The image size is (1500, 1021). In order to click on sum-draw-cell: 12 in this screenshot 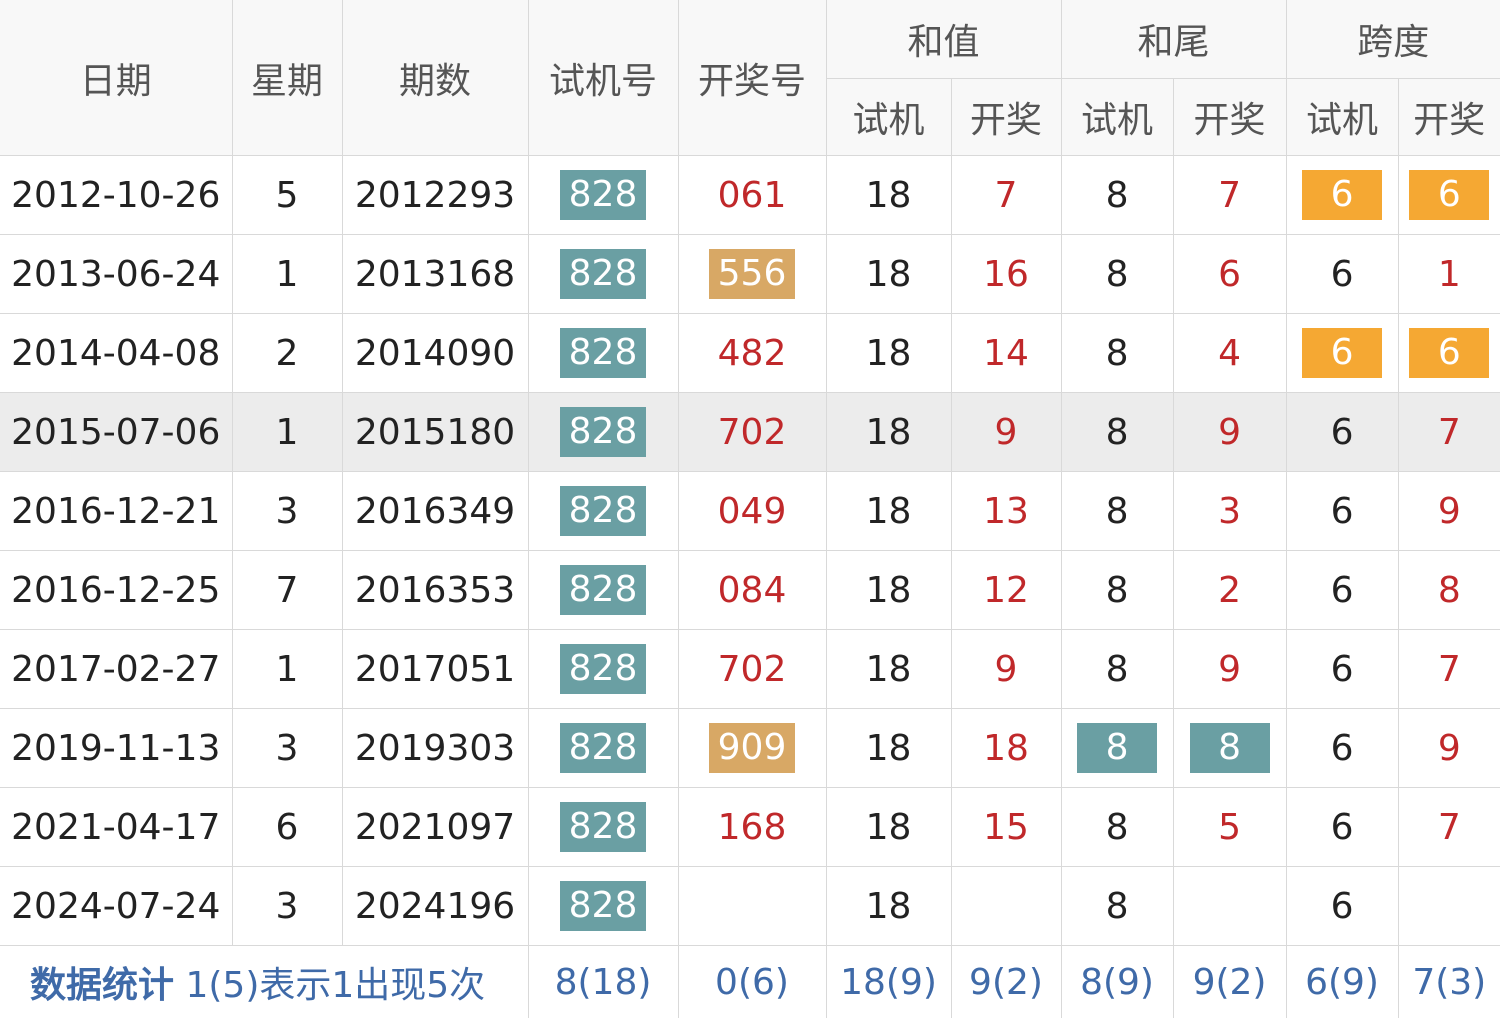, I will do `click(1006, 590)`.